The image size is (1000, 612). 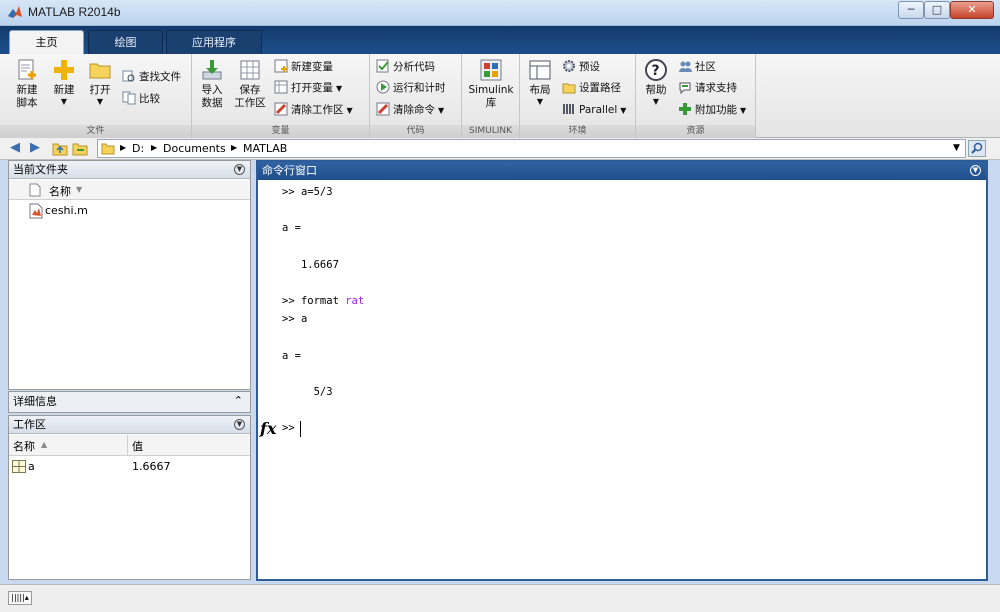 I want to click on details-panel: 详细信息 ⌃, so click(x=129, y=402).